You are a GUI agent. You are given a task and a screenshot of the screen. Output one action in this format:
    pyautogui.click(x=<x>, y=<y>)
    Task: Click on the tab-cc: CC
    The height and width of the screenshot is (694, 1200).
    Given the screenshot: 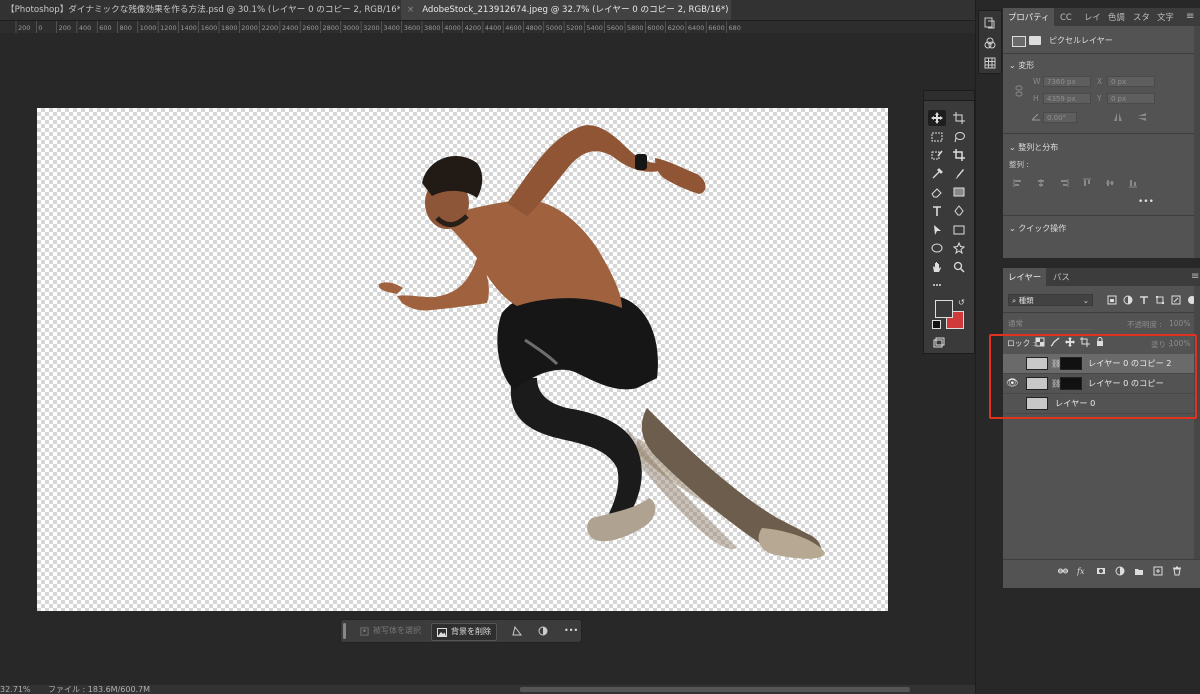 What is the action you would take?
    pyautogui.click(x=1066, y=17)
    